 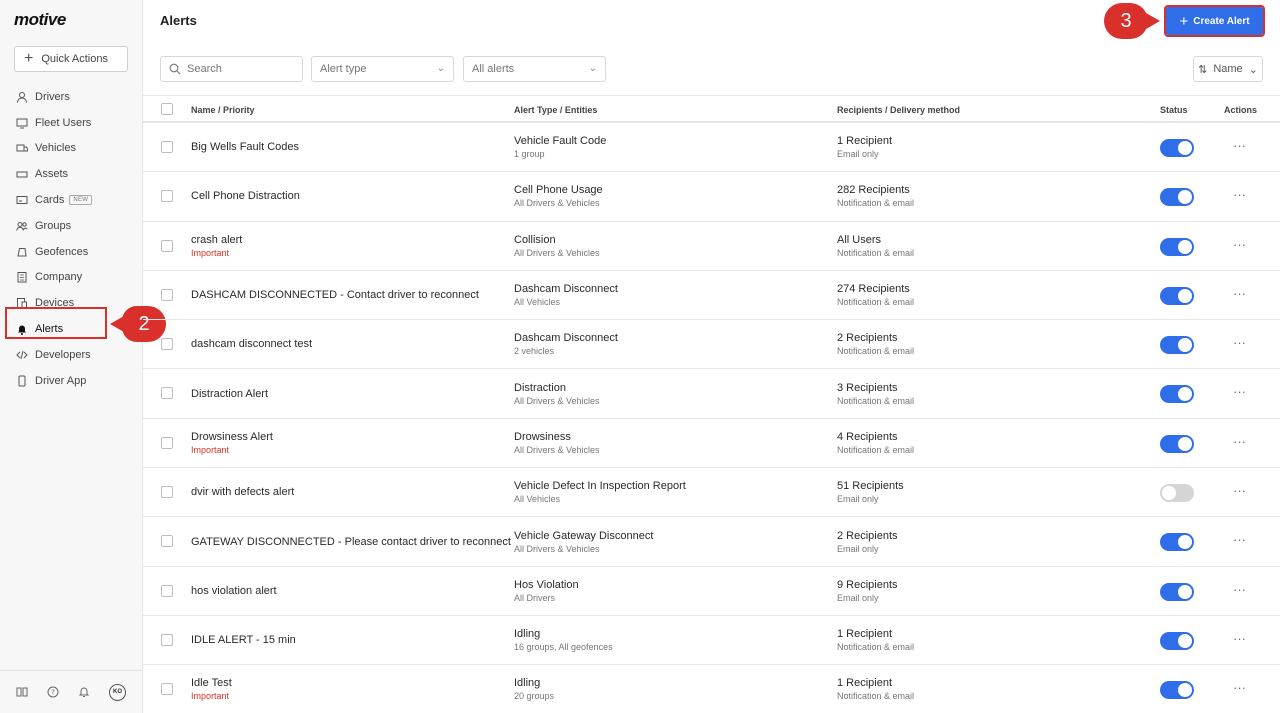 I want to click on name-cell: crash alert Important, so click(x=216, y=246).